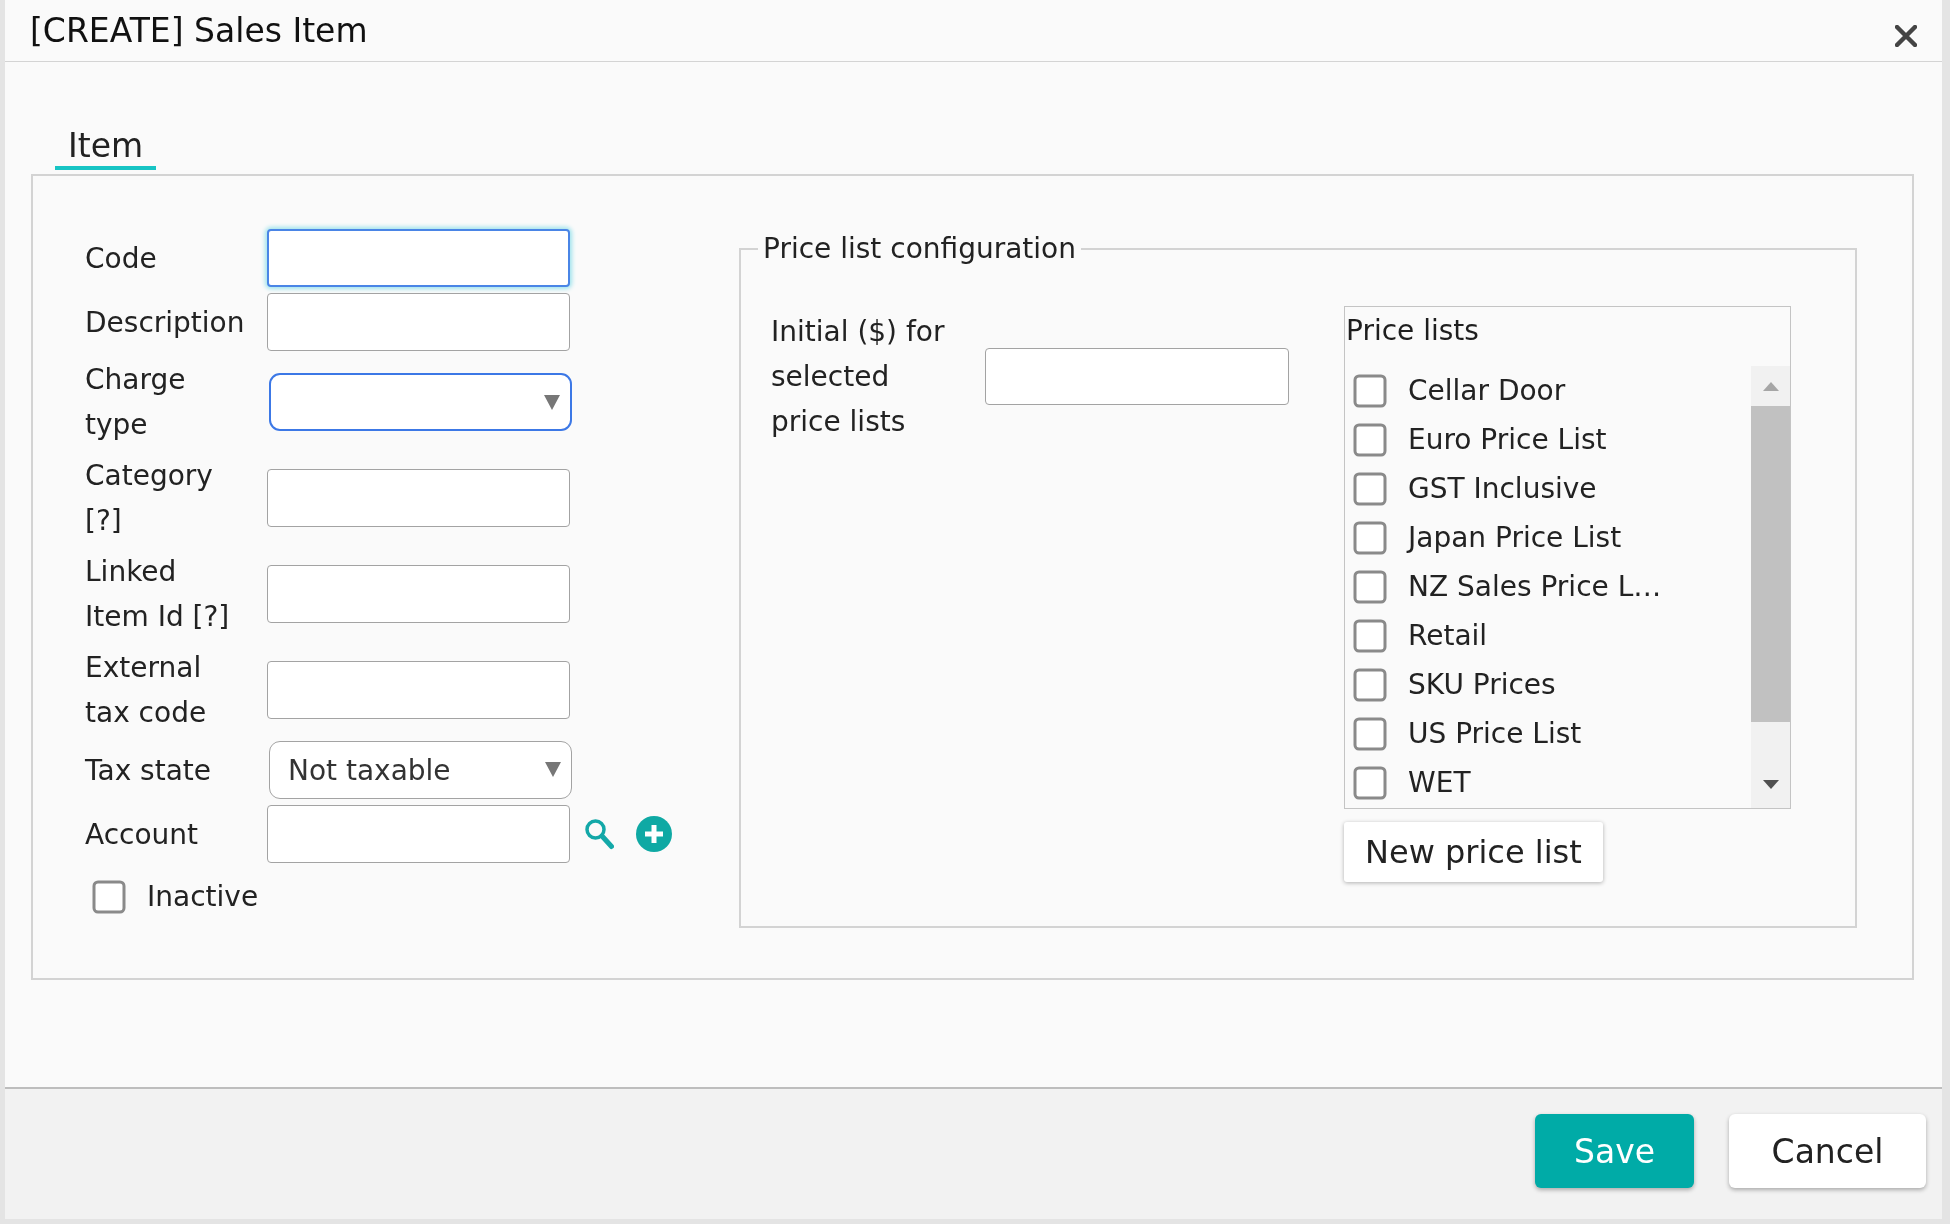 This screenshot has width=1950, height=1224. I want to click on checkbox-label: Retail, so click(1448, 635).